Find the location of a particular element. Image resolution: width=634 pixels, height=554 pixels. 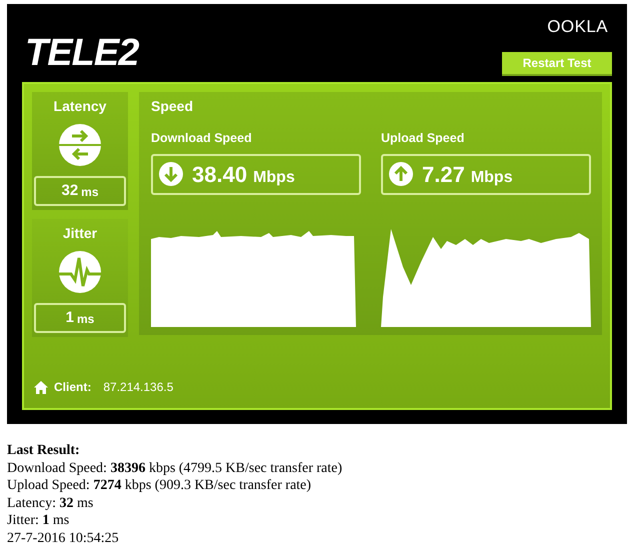

result-line: 27-7-2016 10:54:25 is located at coordinates (63, 538).